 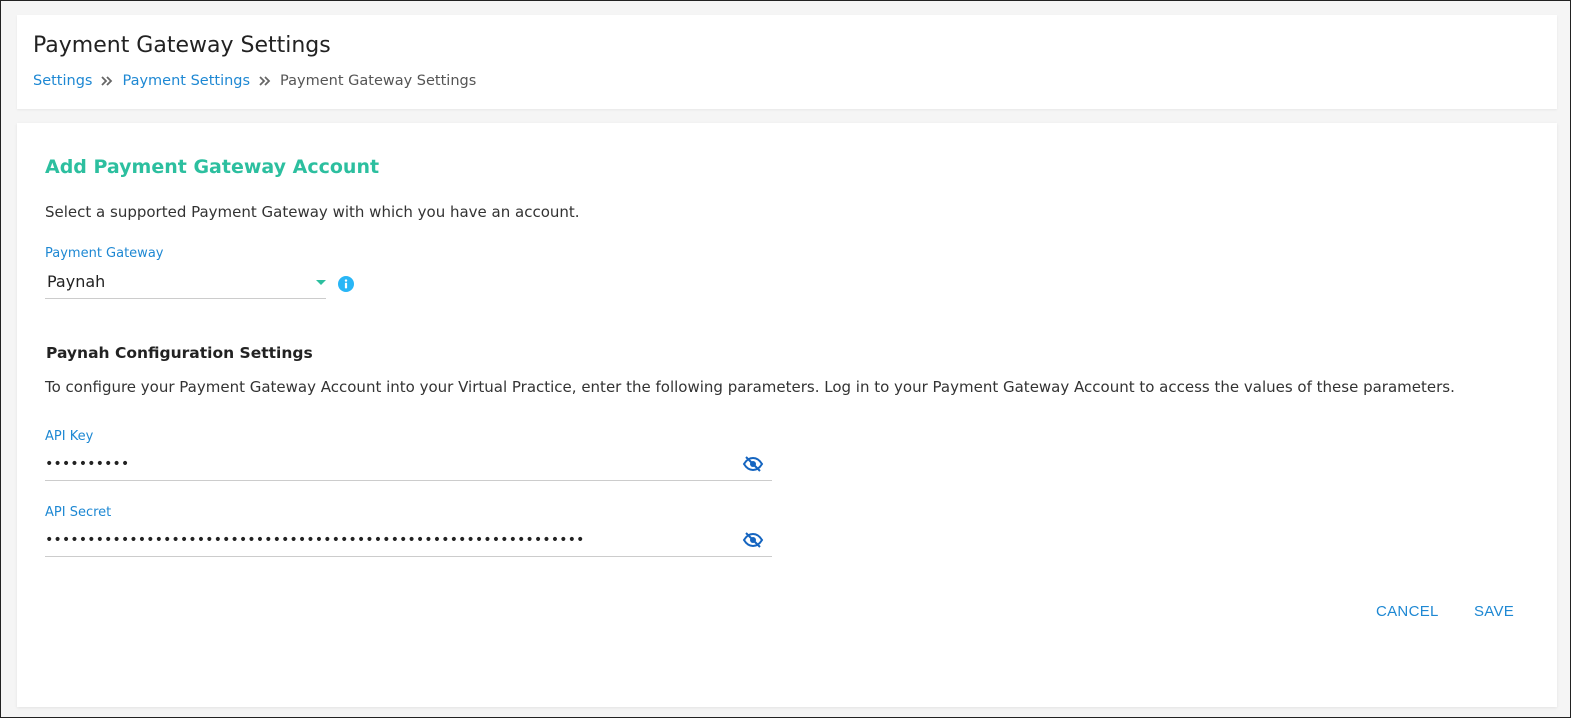 What do you see at coordinates (346, 284) in the screenshot?
I see `info-icon` at bounding box center [346, 284].